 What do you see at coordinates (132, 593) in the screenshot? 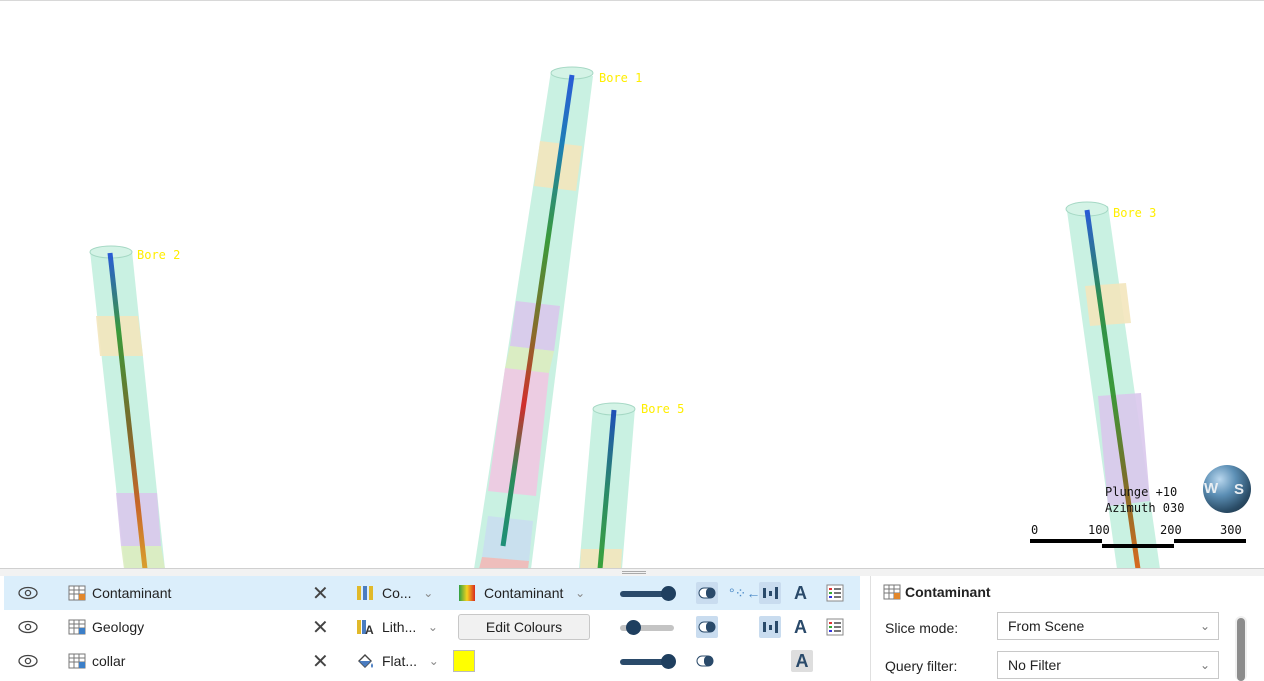
I see `layer-name: Contaminant` at bounding box center [132, 593].